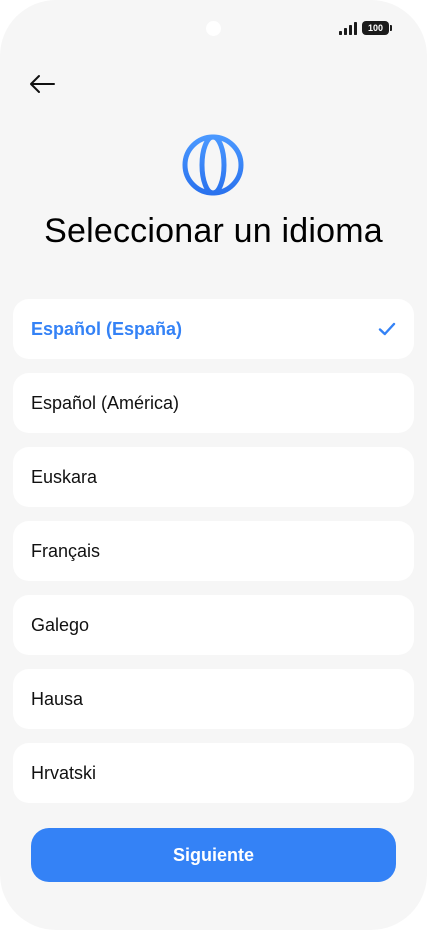 The height and width of the screenshot is (930, 427). Describe the element at coordinates (60, 624) in the screenshot. I see `language-label: Galego` at that location.